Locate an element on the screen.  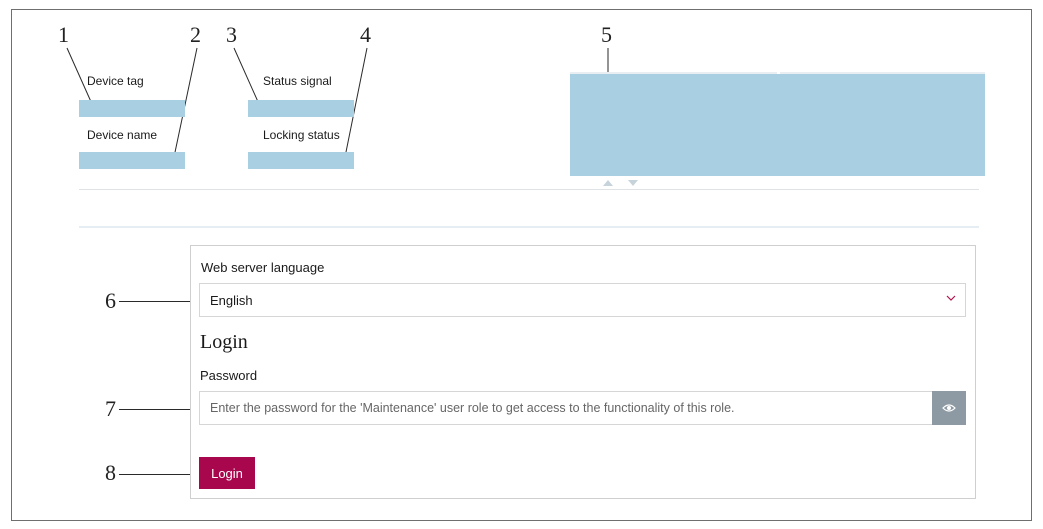
device-tag-field is located at coordinates (132, 108).